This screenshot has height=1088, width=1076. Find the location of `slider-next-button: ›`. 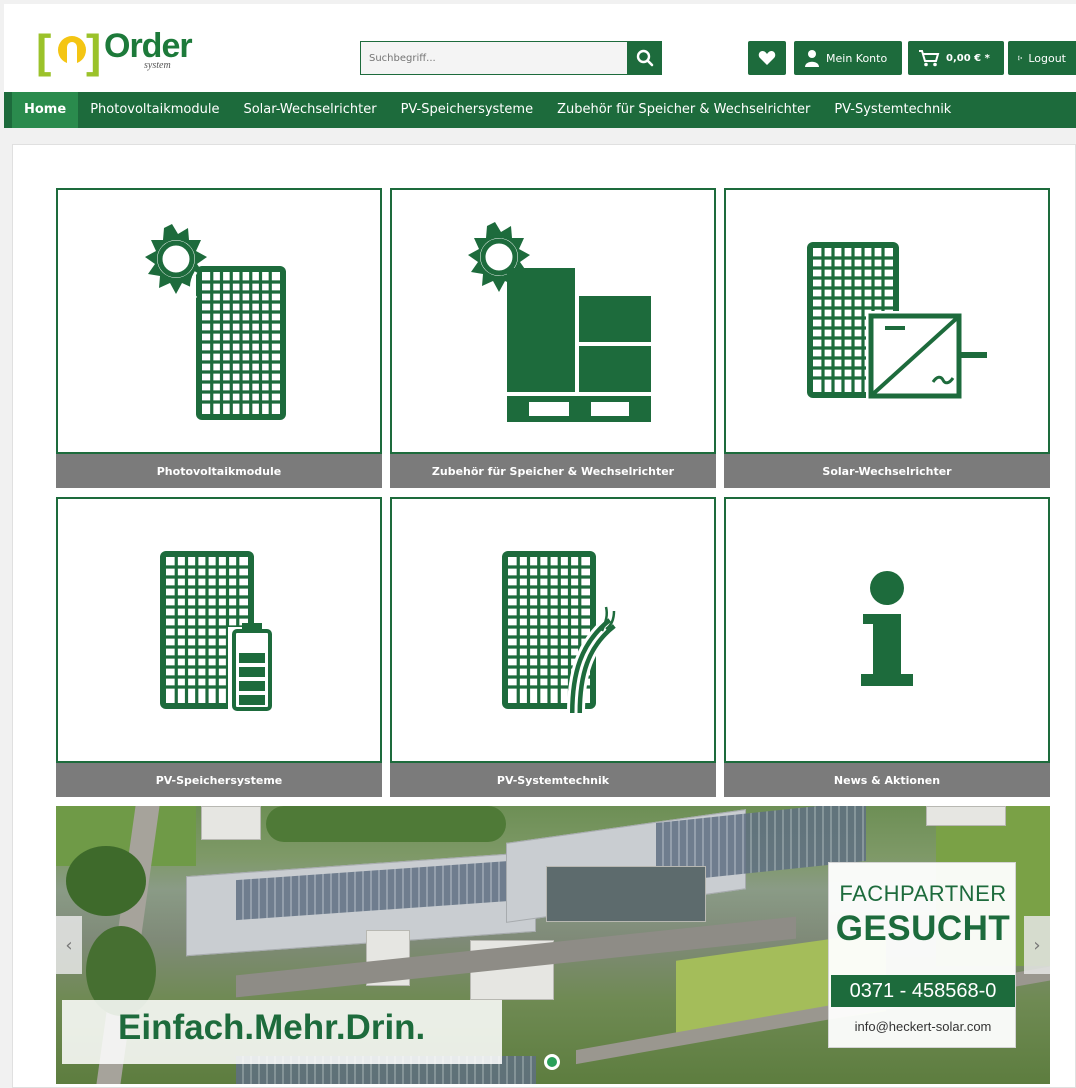

slider-next-button: › is located at coordinates (1037, 945).